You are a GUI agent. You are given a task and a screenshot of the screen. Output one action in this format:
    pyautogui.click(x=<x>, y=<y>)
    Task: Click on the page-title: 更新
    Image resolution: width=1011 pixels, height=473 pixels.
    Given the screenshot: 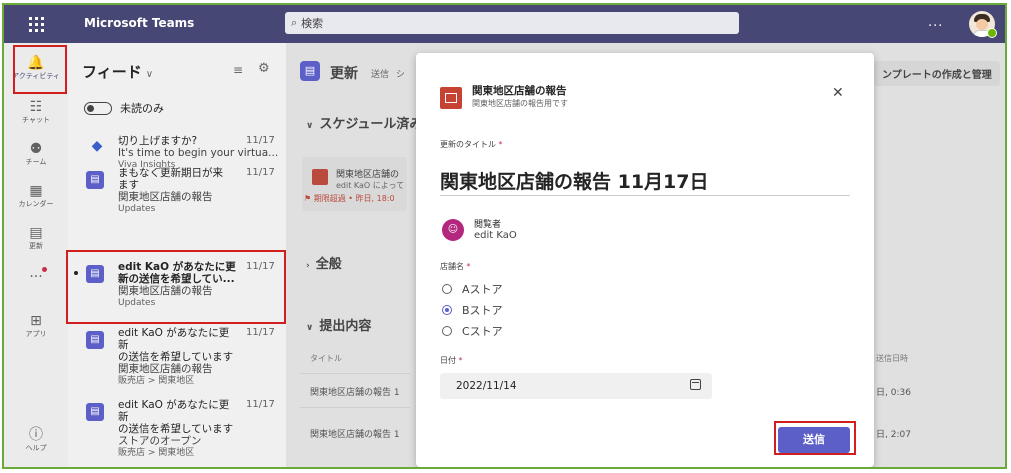 What is the action you would take?
    pyautogui.click(x=344, y=74)
    